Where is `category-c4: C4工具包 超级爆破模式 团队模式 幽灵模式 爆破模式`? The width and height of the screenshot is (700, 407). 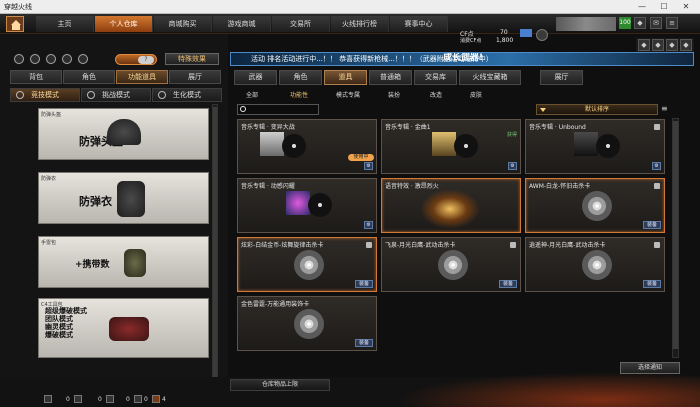 category-c4: C4工具包 超级爆破模式 团队模式 幽灵模式 爆破模式 is located at coordinates (123, 328).